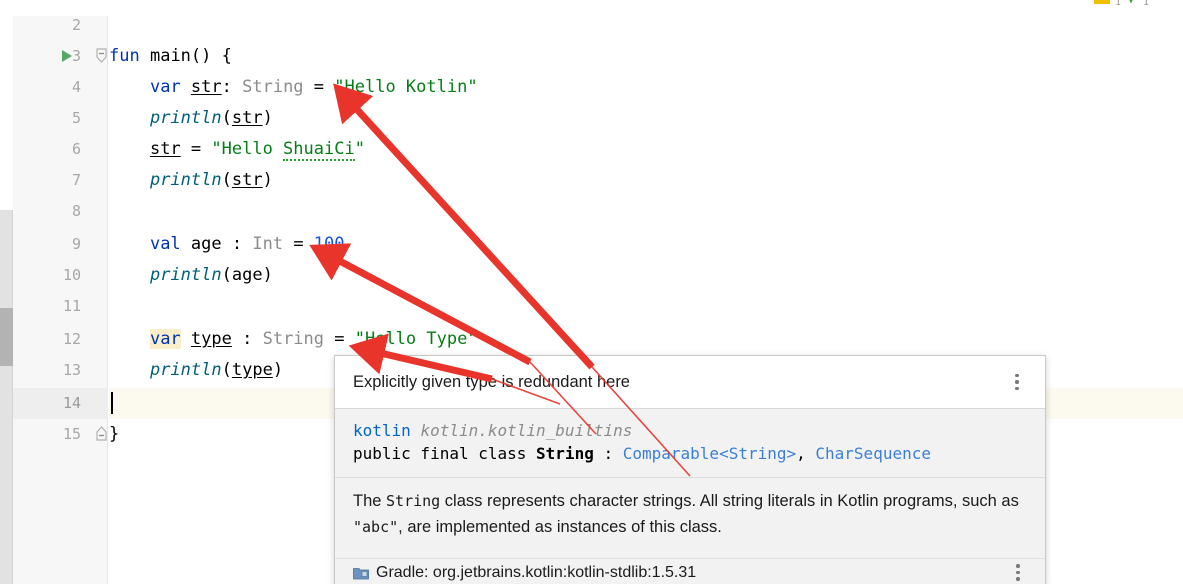  I want to click on inspection-widget-icons: 1 1, so click(1121, 4).